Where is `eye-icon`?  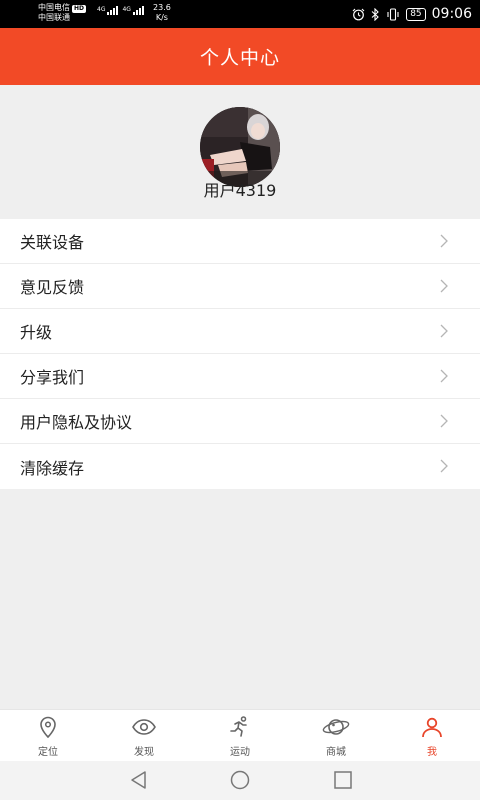
eye-icon is located at coordinates (144, 727).